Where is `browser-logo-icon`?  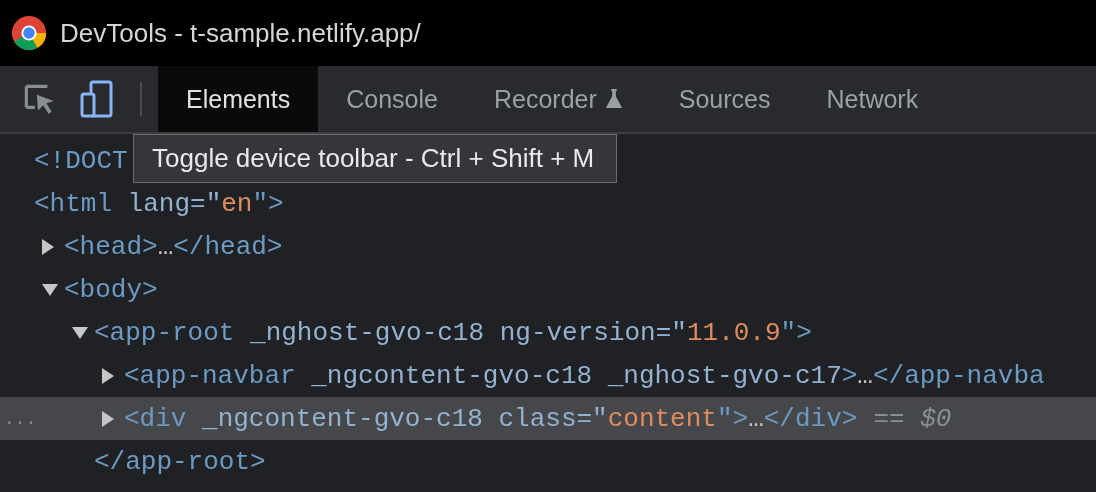
browser-logo-icon is located at coordinates (29, 33).